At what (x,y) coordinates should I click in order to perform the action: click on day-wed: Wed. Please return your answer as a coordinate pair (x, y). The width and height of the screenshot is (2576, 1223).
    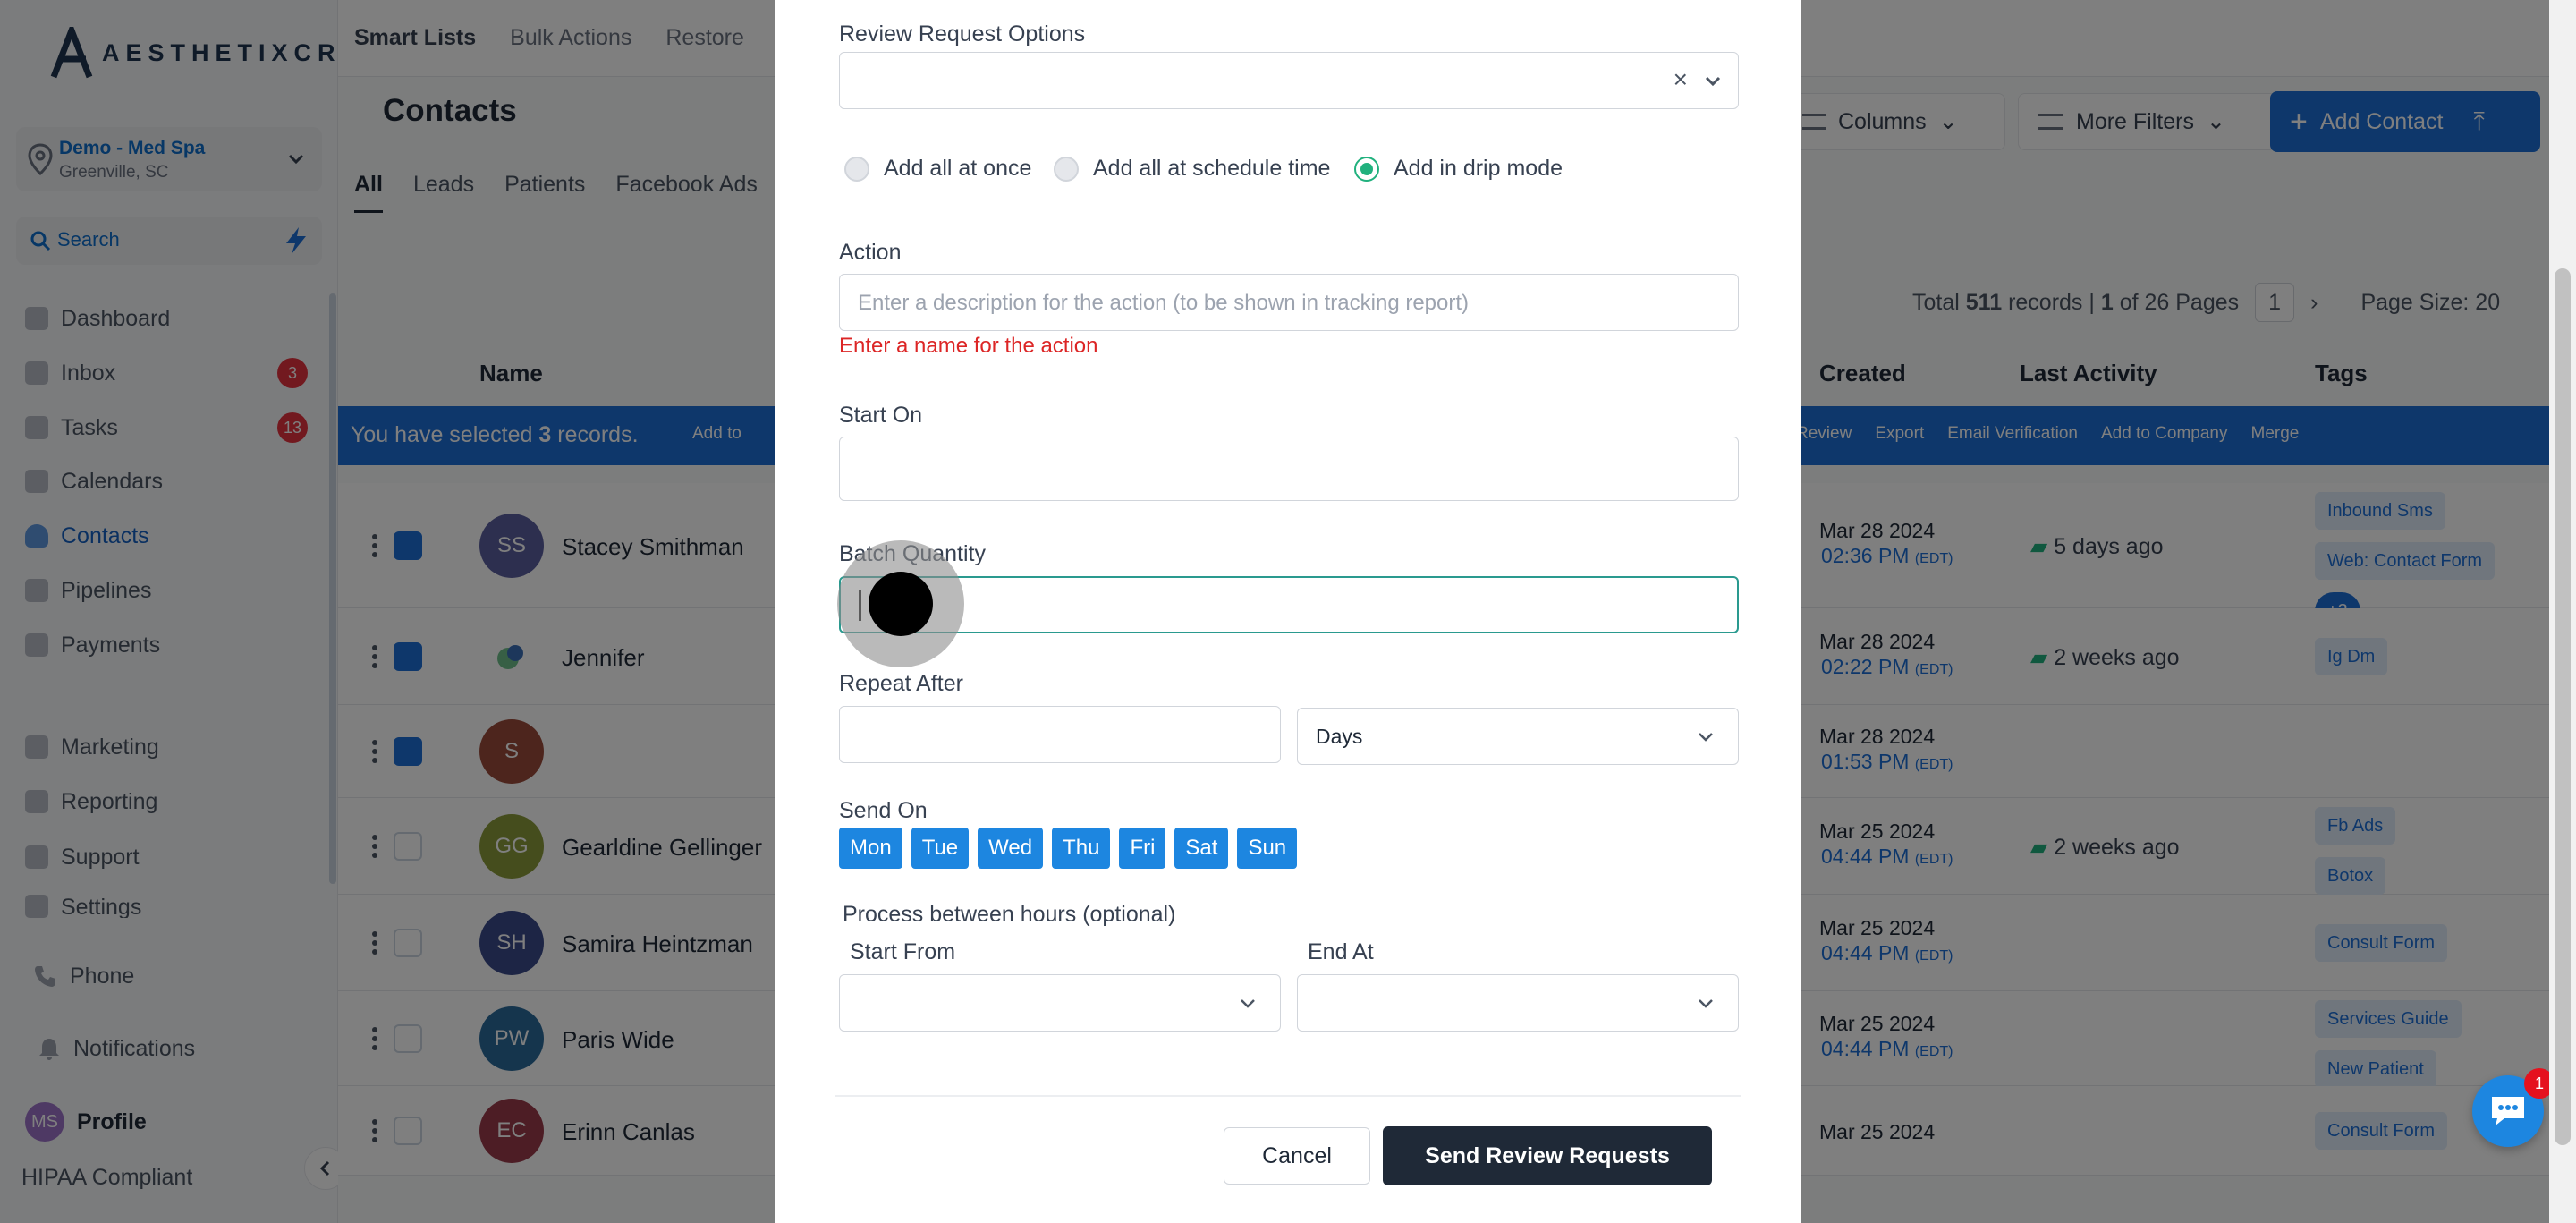
    Looking at the image, I should click on (1011, 848).